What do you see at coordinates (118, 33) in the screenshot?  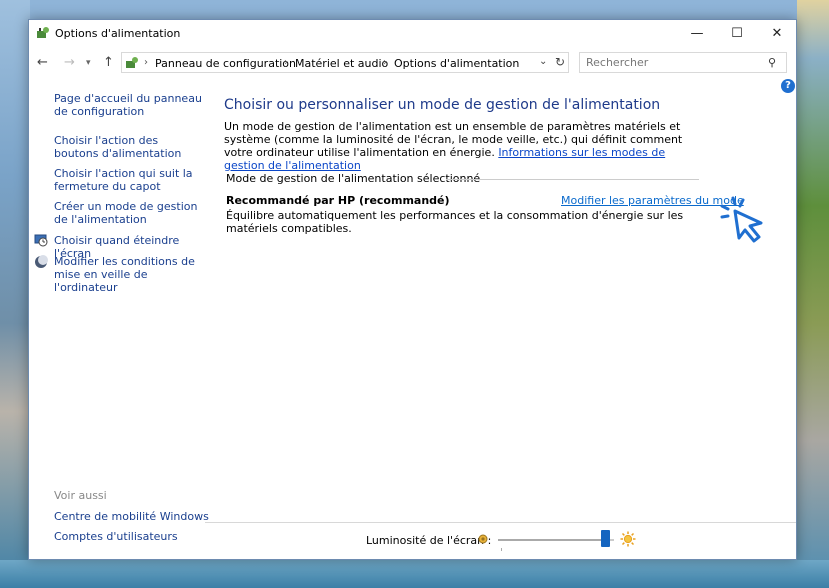 I see `window-title: Options d'alimentation` at bounding box center [118, 33].